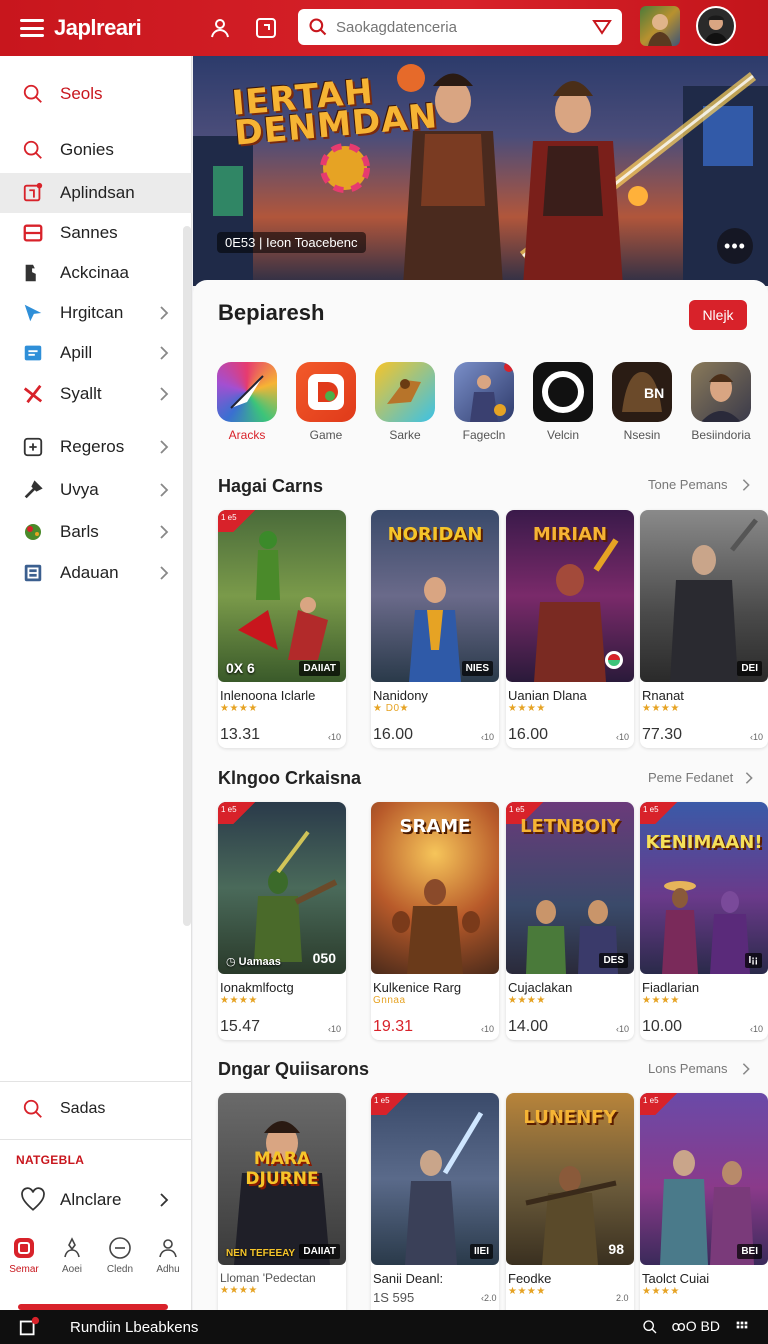  Describe the element at coordinates (696, 1326) in the screenshot. I see `taskbar-tray: ꚙO BD` at that location.